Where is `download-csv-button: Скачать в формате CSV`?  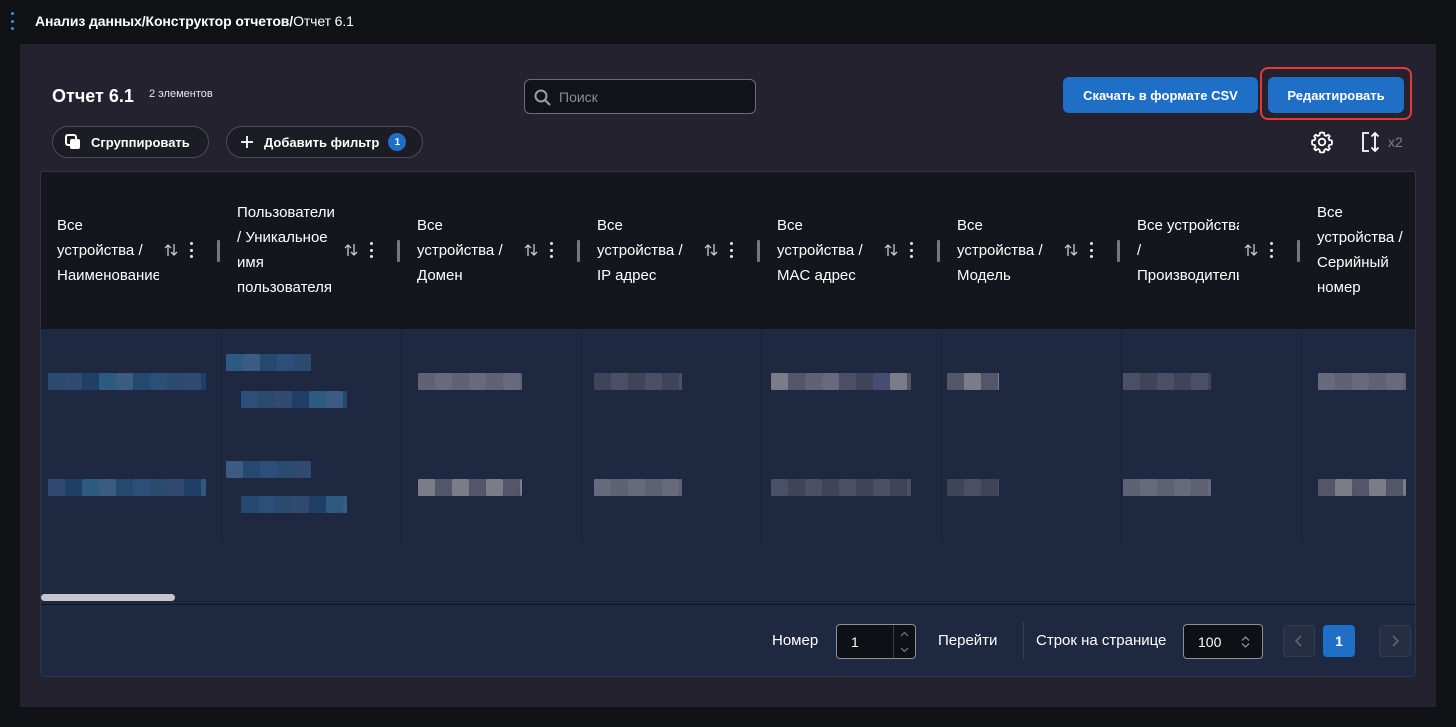 download-csv-button: Скачать в формате CSV is located at coordinates (1160, 95).